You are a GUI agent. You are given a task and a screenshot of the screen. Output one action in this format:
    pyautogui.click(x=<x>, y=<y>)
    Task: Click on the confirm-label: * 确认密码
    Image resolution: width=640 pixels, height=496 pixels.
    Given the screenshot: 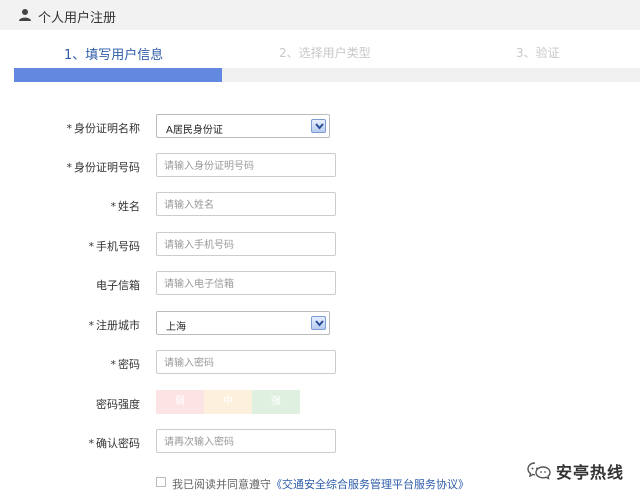 What is the action you would take?
    pyautogui.click(x=114, y=443)
    